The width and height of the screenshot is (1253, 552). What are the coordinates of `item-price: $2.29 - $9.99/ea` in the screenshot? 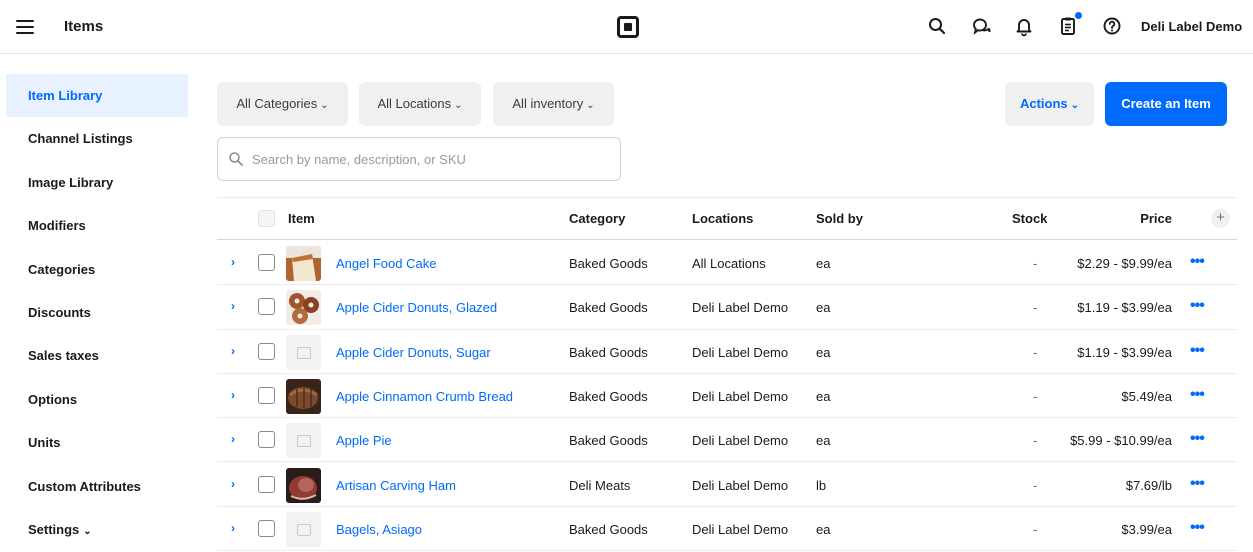 It's located at (1124, 263).